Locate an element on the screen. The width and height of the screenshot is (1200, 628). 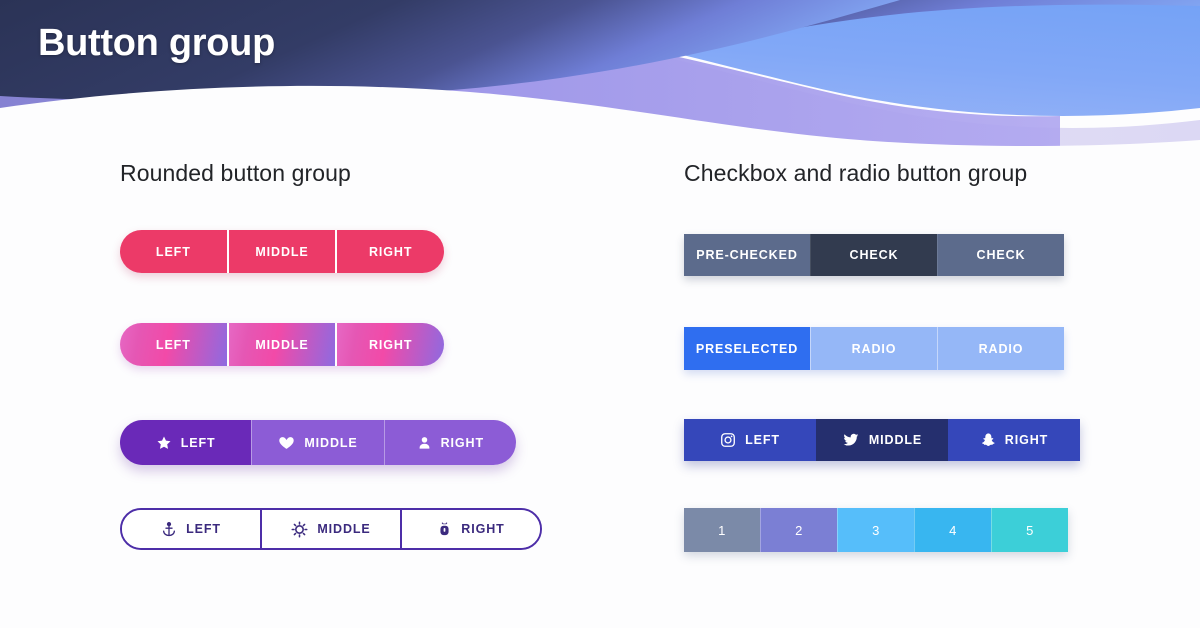
solid-pink-group: LEFT MIDDLE RIGHT is located at coordinates (282, 251).